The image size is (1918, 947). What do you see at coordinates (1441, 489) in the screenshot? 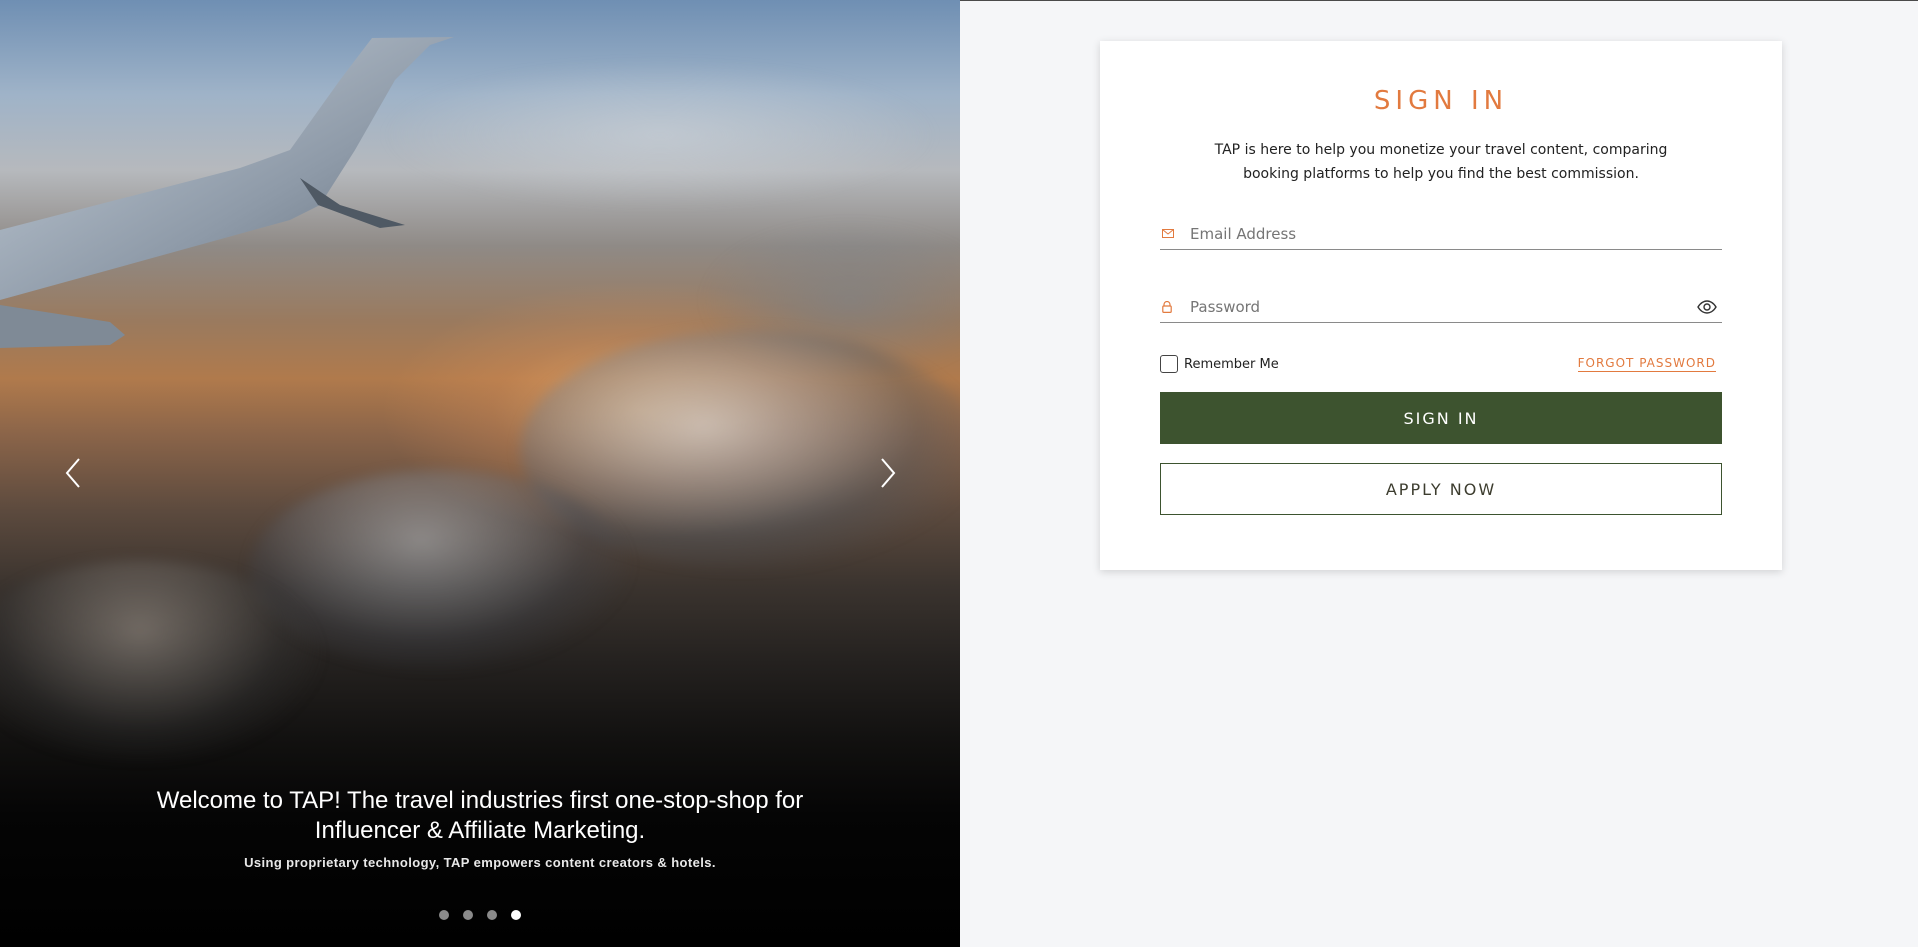
I see `apply-now-button: APPLY NOW` at bounding box center [1441, 489].